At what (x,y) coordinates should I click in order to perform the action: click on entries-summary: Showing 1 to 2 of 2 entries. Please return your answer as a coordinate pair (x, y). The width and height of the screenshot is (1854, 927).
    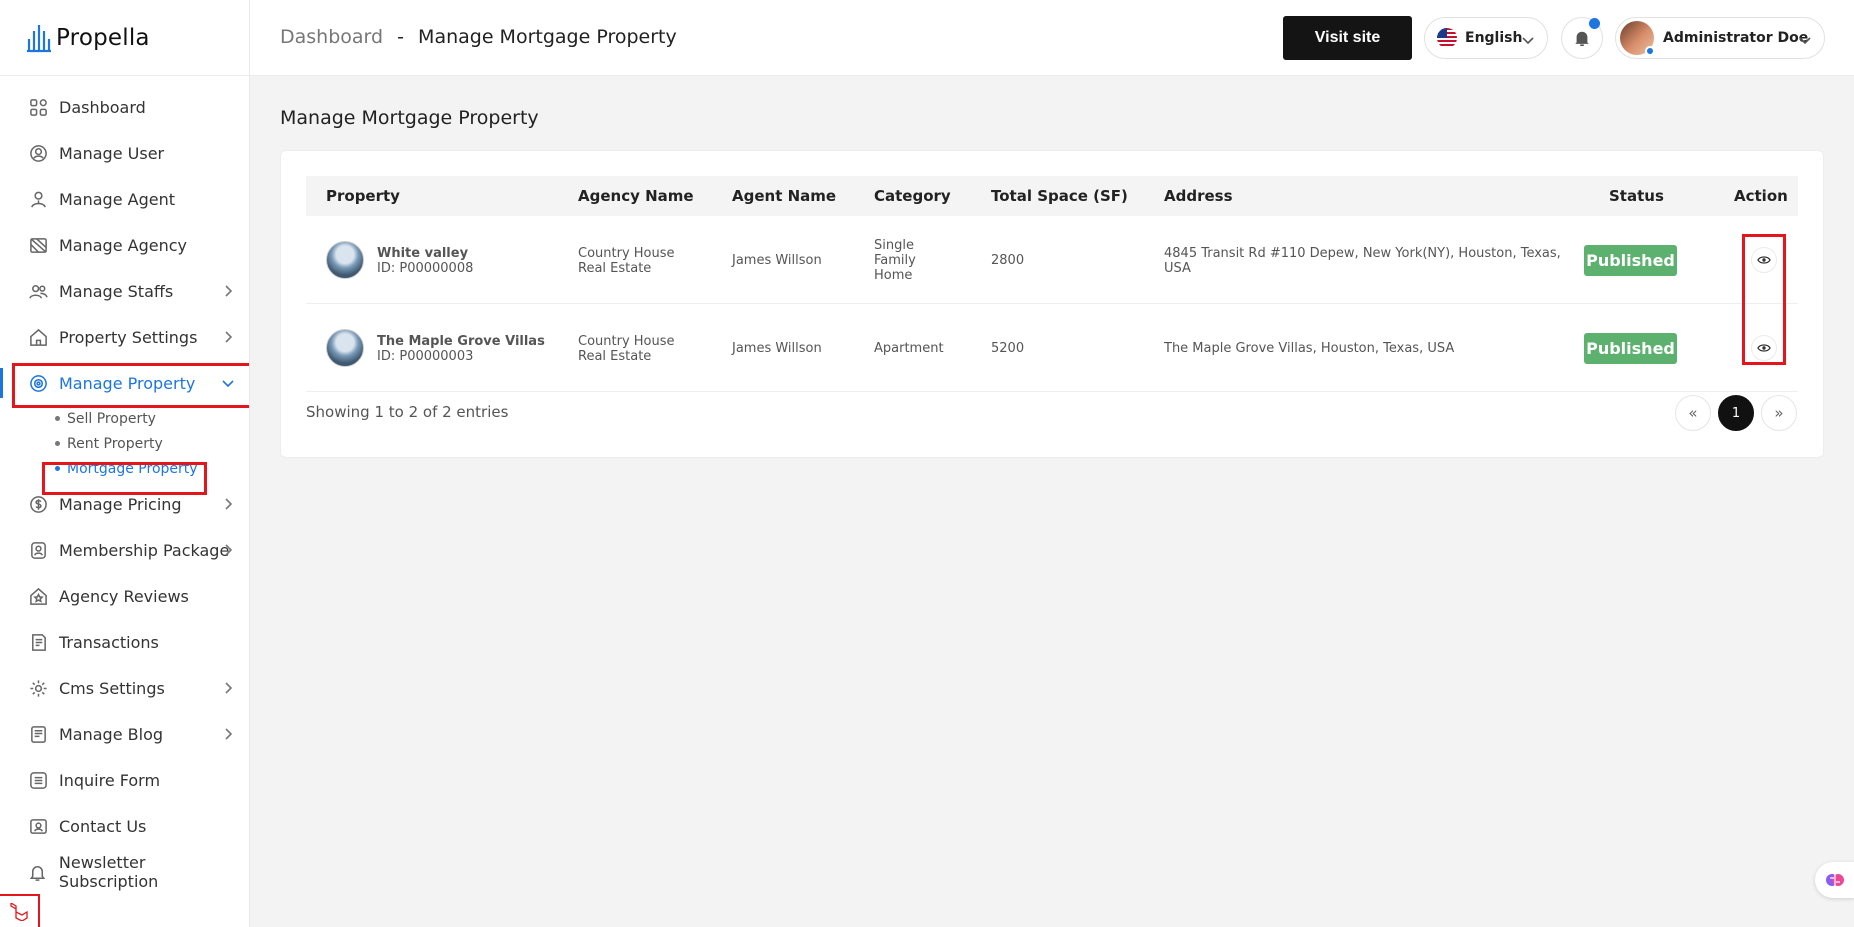
    Looking at the image, I should click on (407, 412).